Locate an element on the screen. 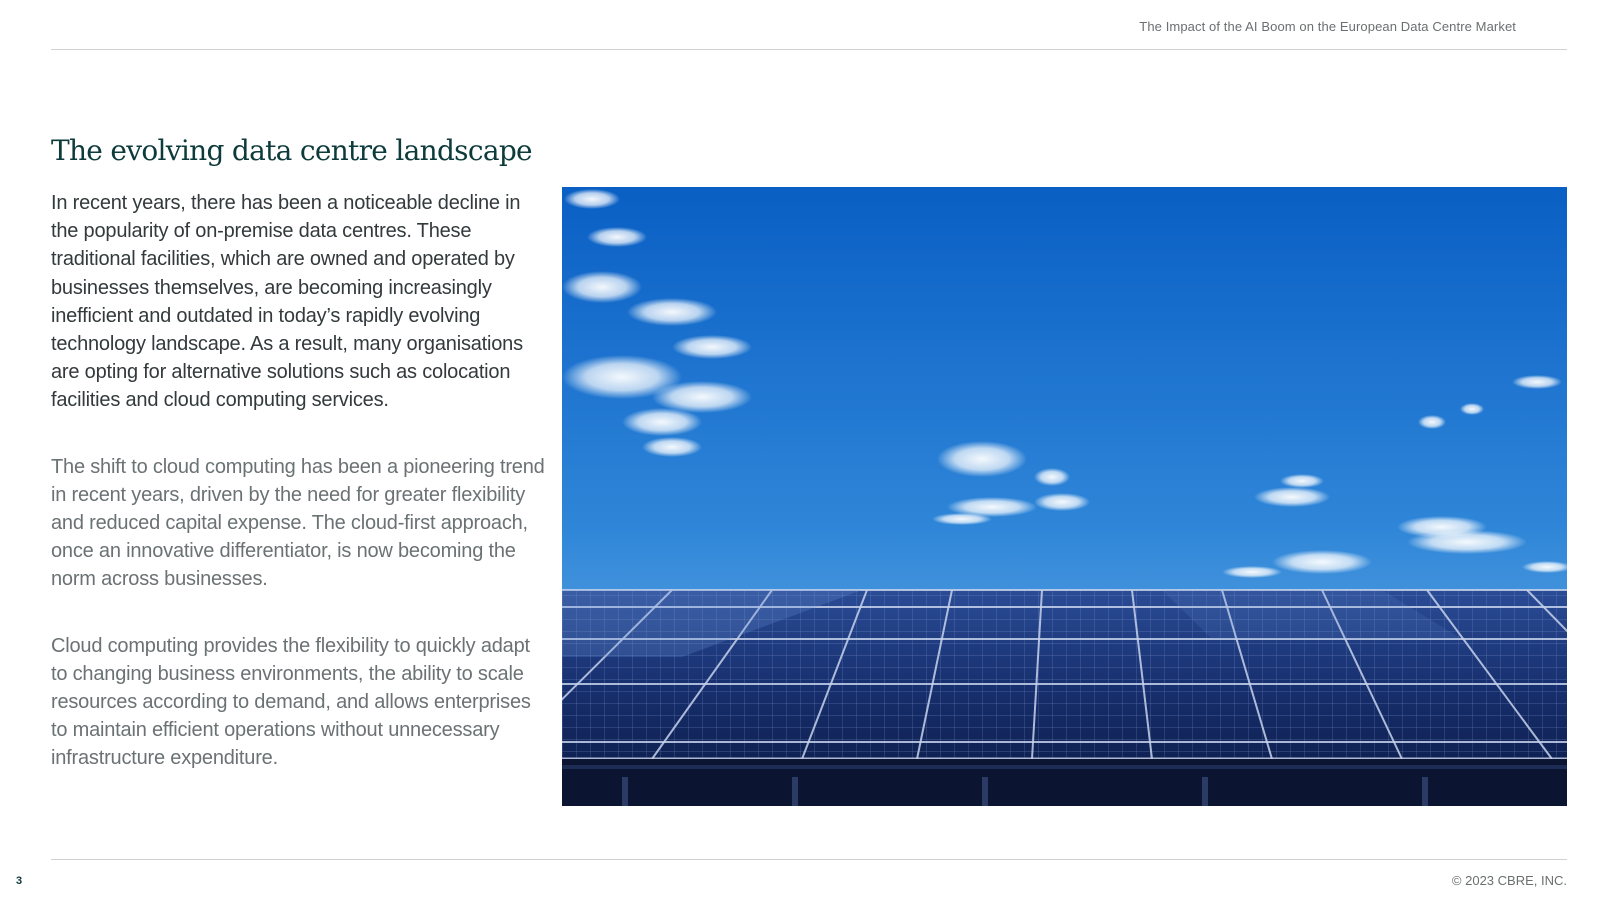 The image size is (1600, 900). header-rule is located at coordinates (809, 49).